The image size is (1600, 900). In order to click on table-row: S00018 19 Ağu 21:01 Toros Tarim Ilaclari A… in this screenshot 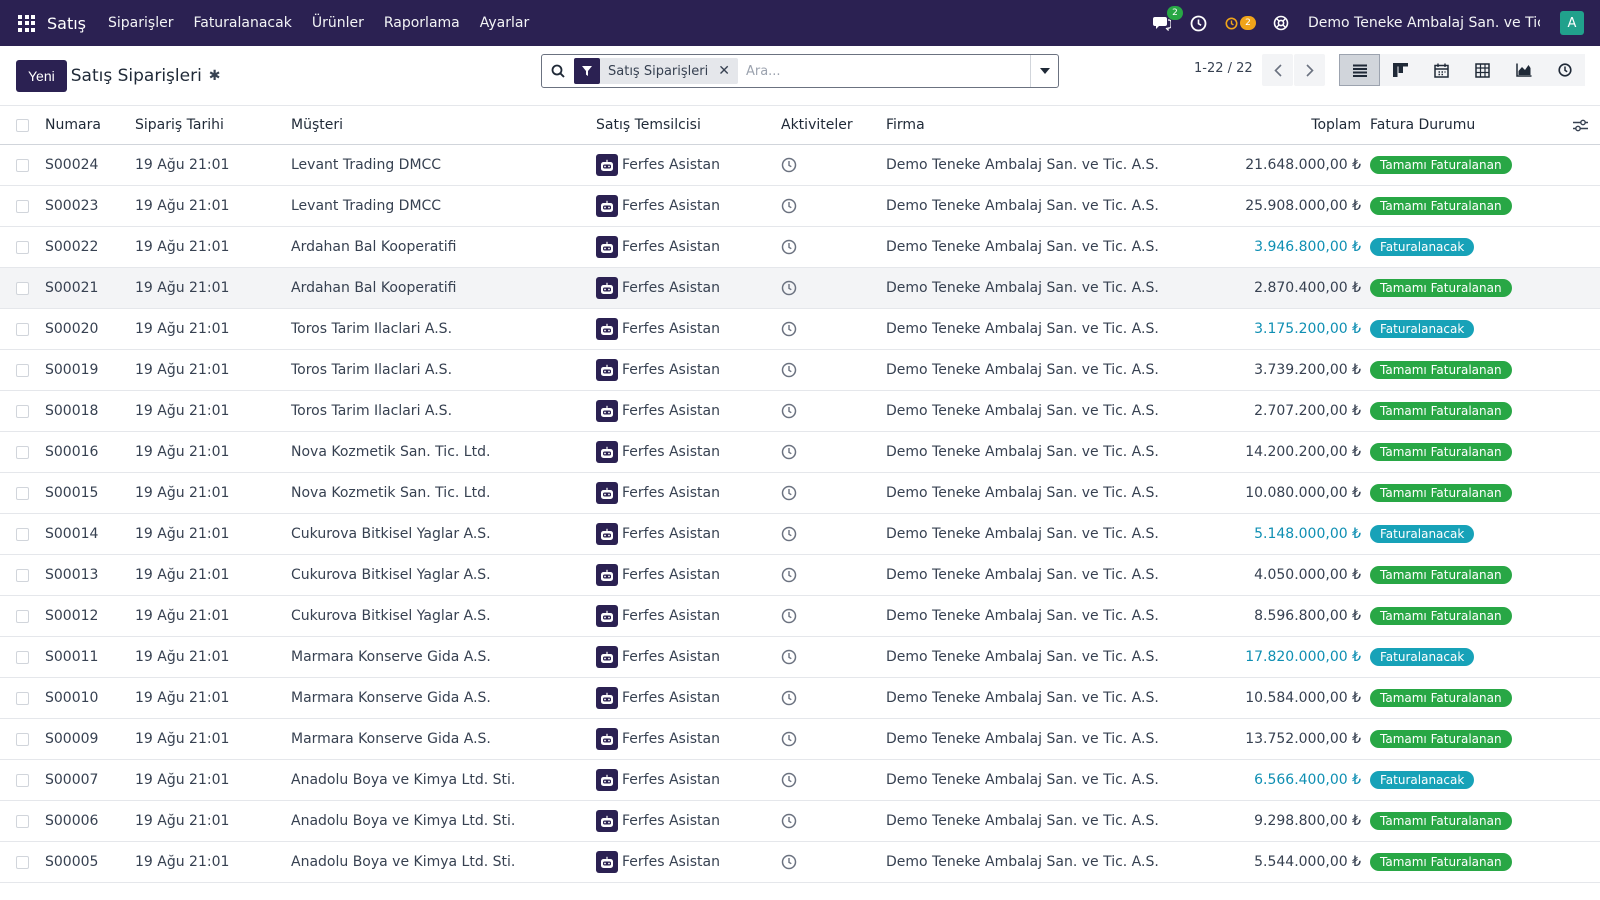, I will do `click(800, 411)`.